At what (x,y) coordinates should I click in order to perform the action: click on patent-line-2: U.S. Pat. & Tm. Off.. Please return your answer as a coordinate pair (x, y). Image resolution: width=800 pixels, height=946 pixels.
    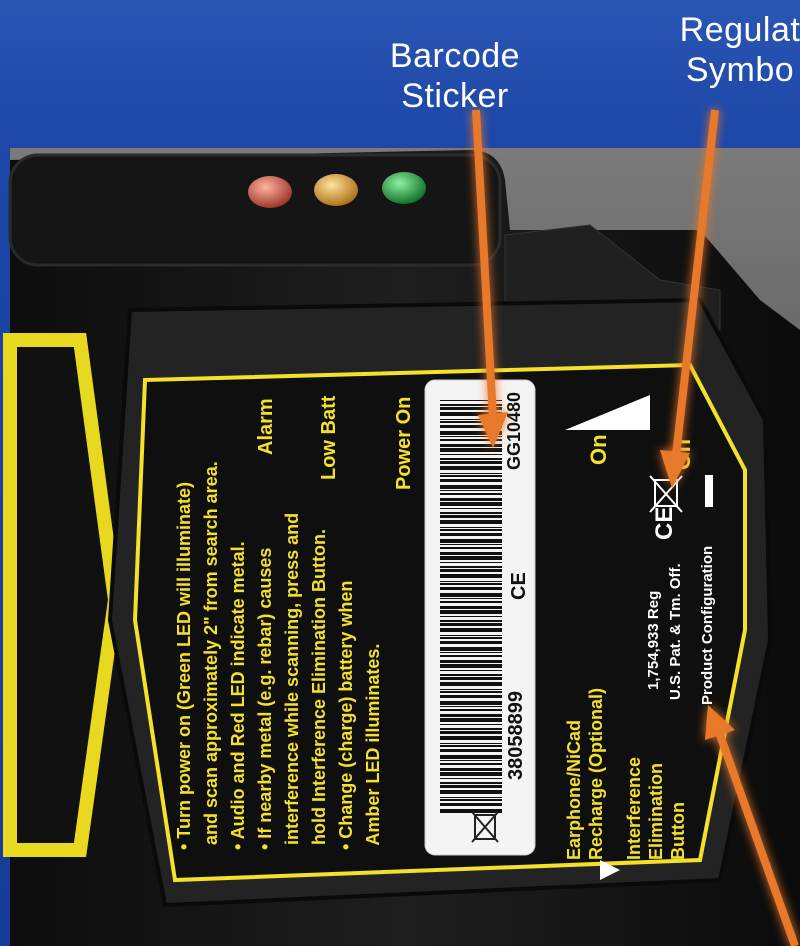
    Looking at the image, I should click on (675, 631).